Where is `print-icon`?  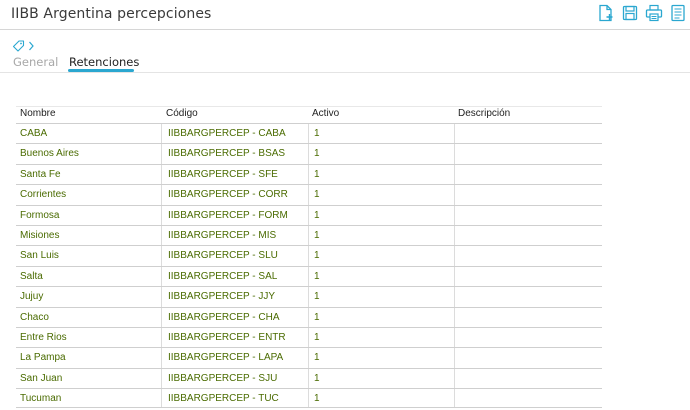 print-icon is located at coordinates (654, 13).